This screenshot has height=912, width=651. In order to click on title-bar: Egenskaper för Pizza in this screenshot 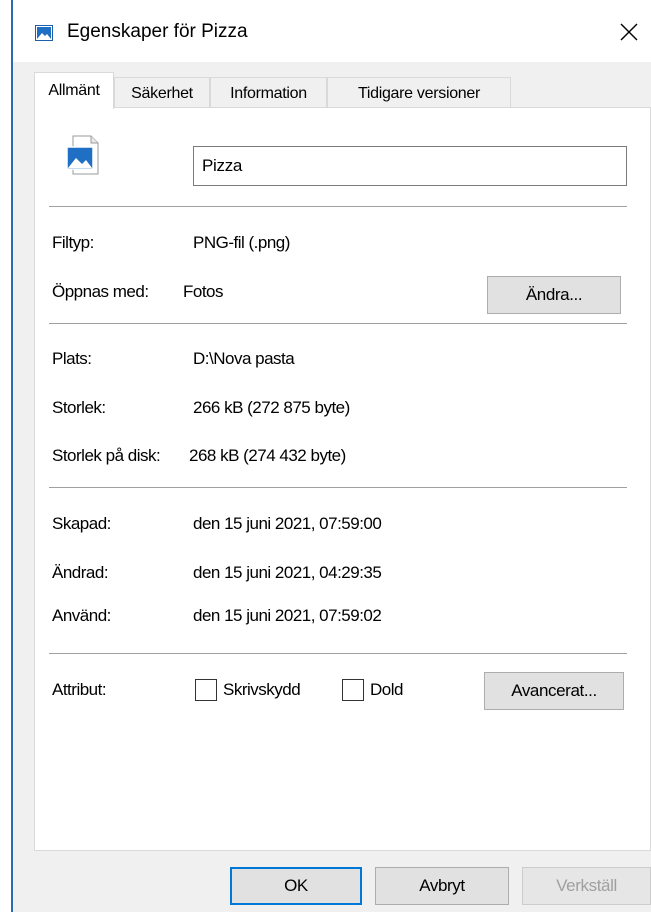, I will do `click(332, 31)`.